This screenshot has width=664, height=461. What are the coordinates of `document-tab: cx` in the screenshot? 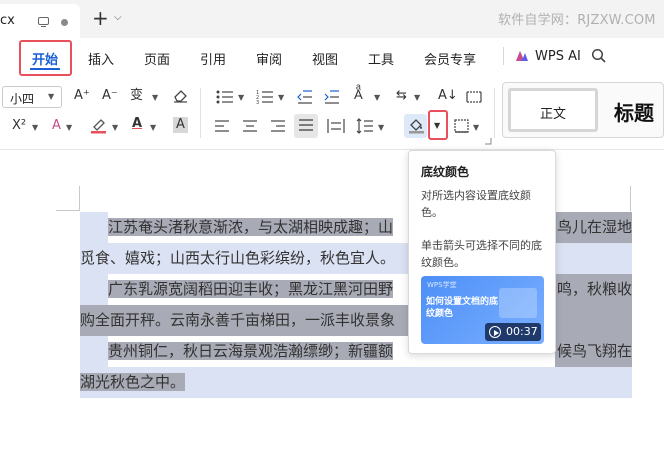 It's located at (40, 21).